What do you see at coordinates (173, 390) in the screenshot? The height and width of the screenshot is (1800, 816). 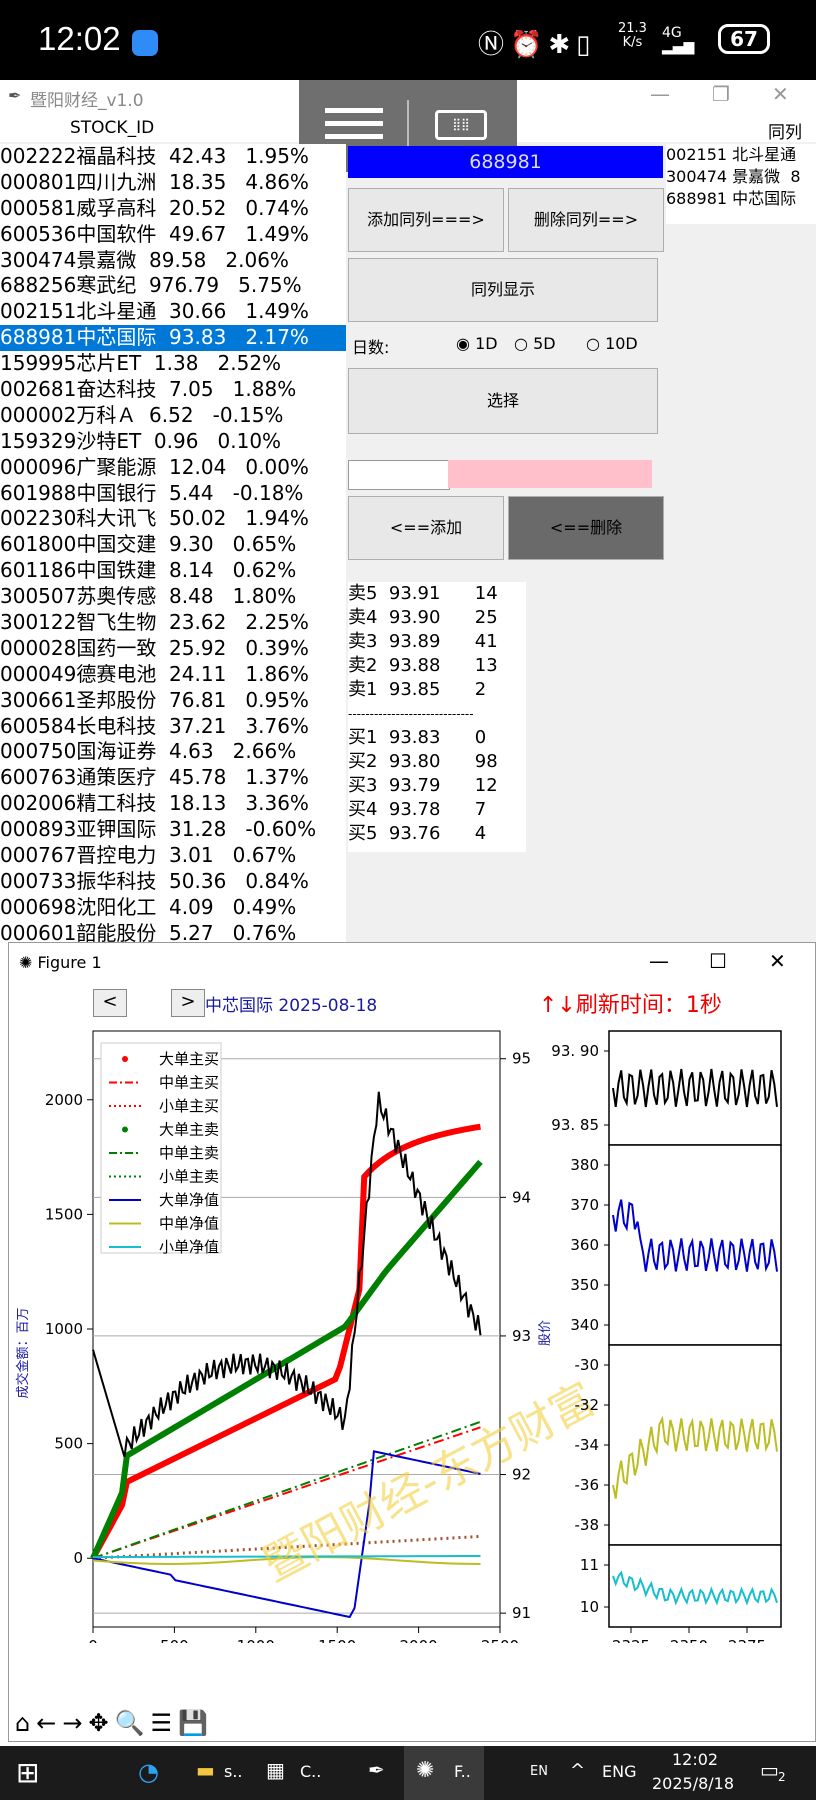 I see `stock-row: 002681奋达科技 7.05 1.88%` at bounding box center [173, 390].